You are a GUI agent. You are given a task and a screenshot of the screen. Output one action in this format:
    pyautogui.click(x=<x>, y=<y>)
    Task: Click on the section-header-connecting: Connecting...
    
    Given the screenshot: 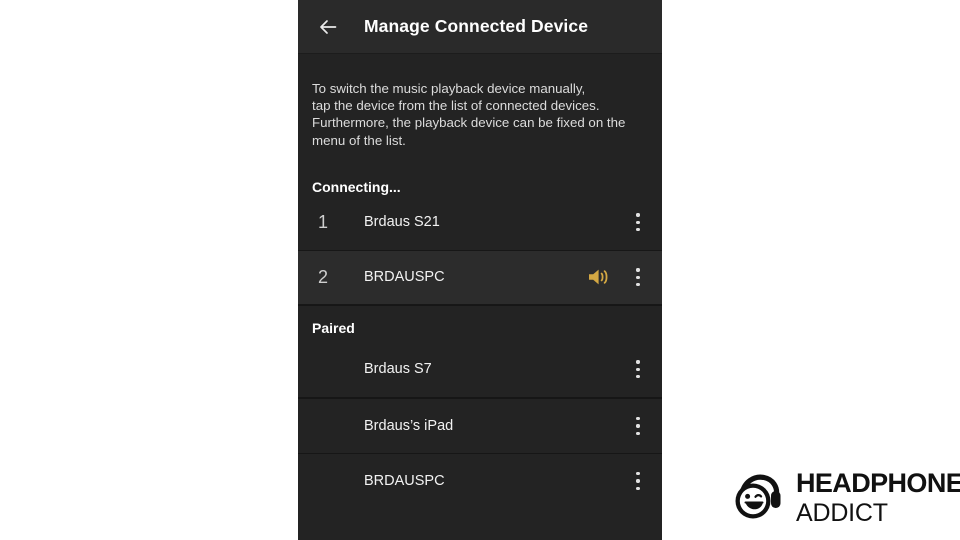 What is the action you would take?
    pyautogui.click(x=356, y=186)
    